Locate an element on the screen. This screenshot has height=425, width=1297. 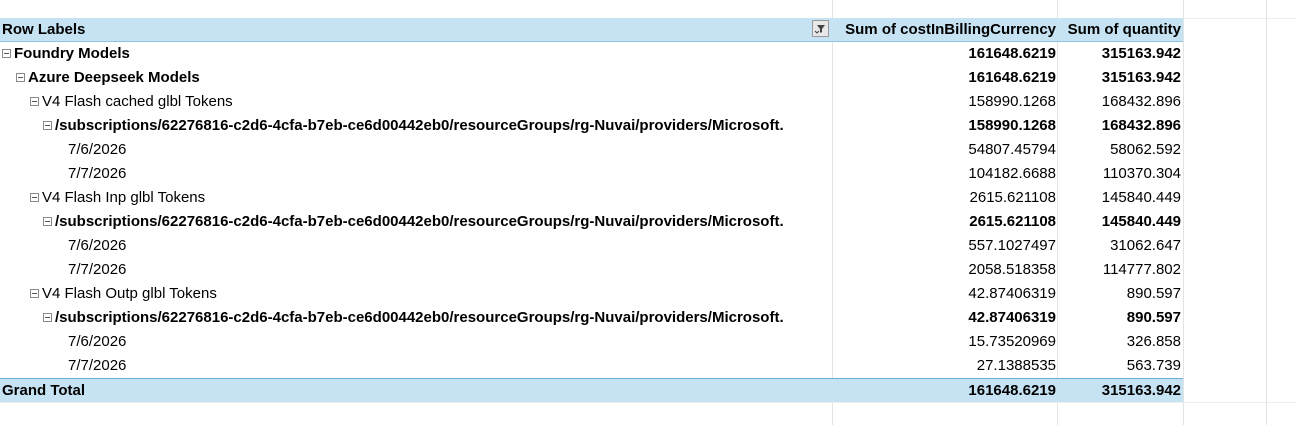
row-label-text: Azure Deepseek Models is located at coordinates (114, 77).